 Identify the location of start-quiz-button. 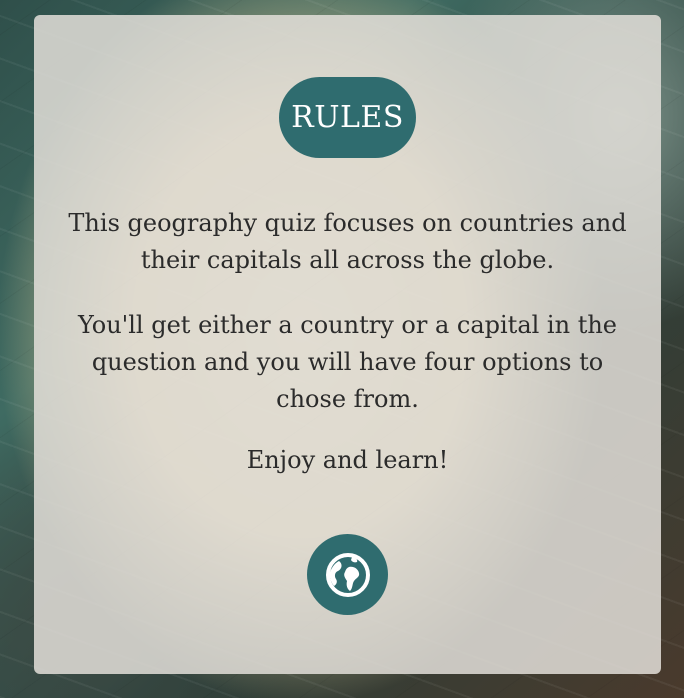
(347, 574).